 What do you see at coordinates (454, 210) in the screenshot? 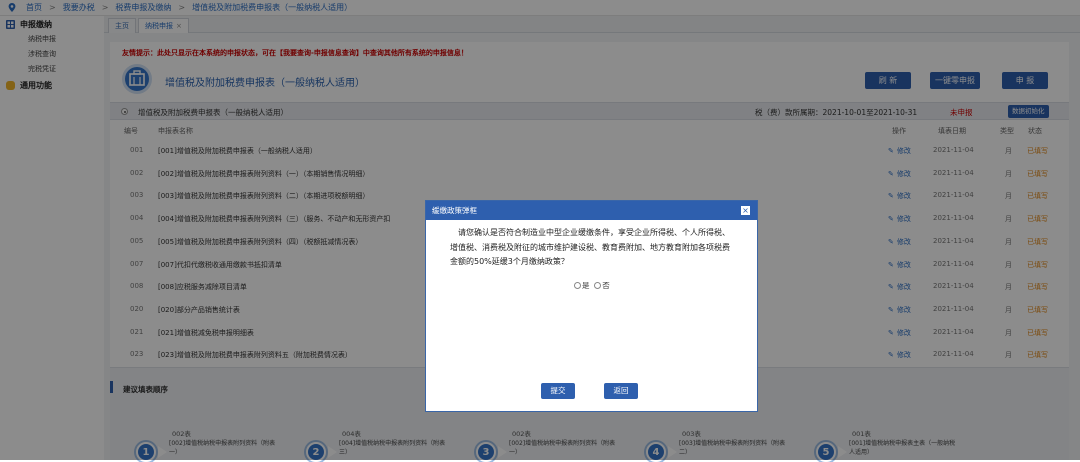
I see `dialog-title: 缓缴政策弹框` at bounding box center [454, 210].